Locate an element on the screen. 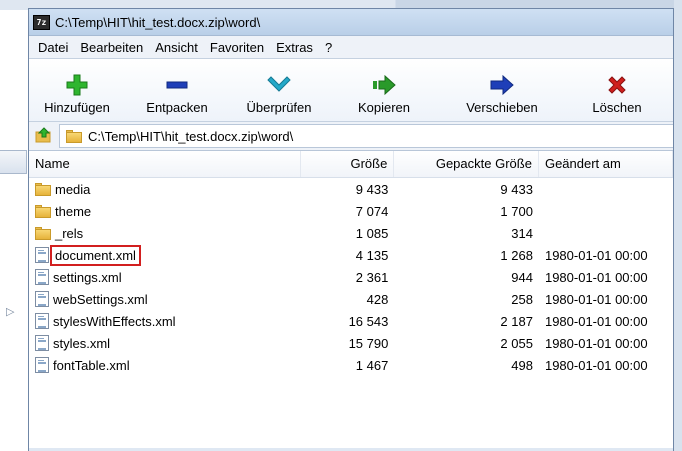 The height and width of the screenshot is (451, 682). window-title: C:\Temp\HIT\hit_test.docx.zip\word\ is located at coordinates (158, 22).